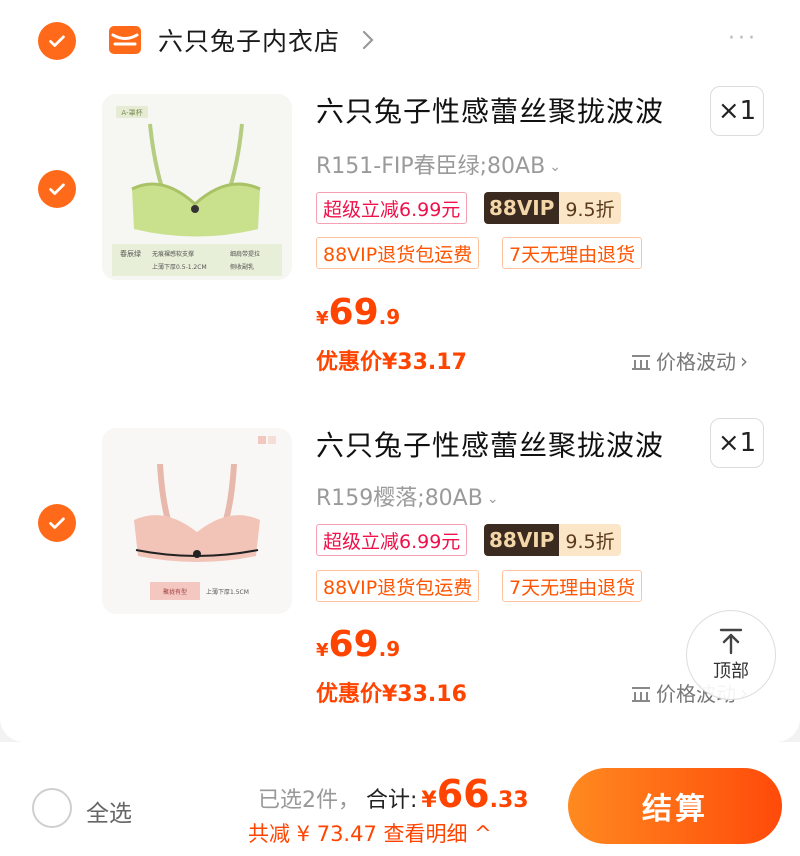  Describe the element at coordinates (743, 38) in the screenshot. I see `more-options-icon: ···` at that location.